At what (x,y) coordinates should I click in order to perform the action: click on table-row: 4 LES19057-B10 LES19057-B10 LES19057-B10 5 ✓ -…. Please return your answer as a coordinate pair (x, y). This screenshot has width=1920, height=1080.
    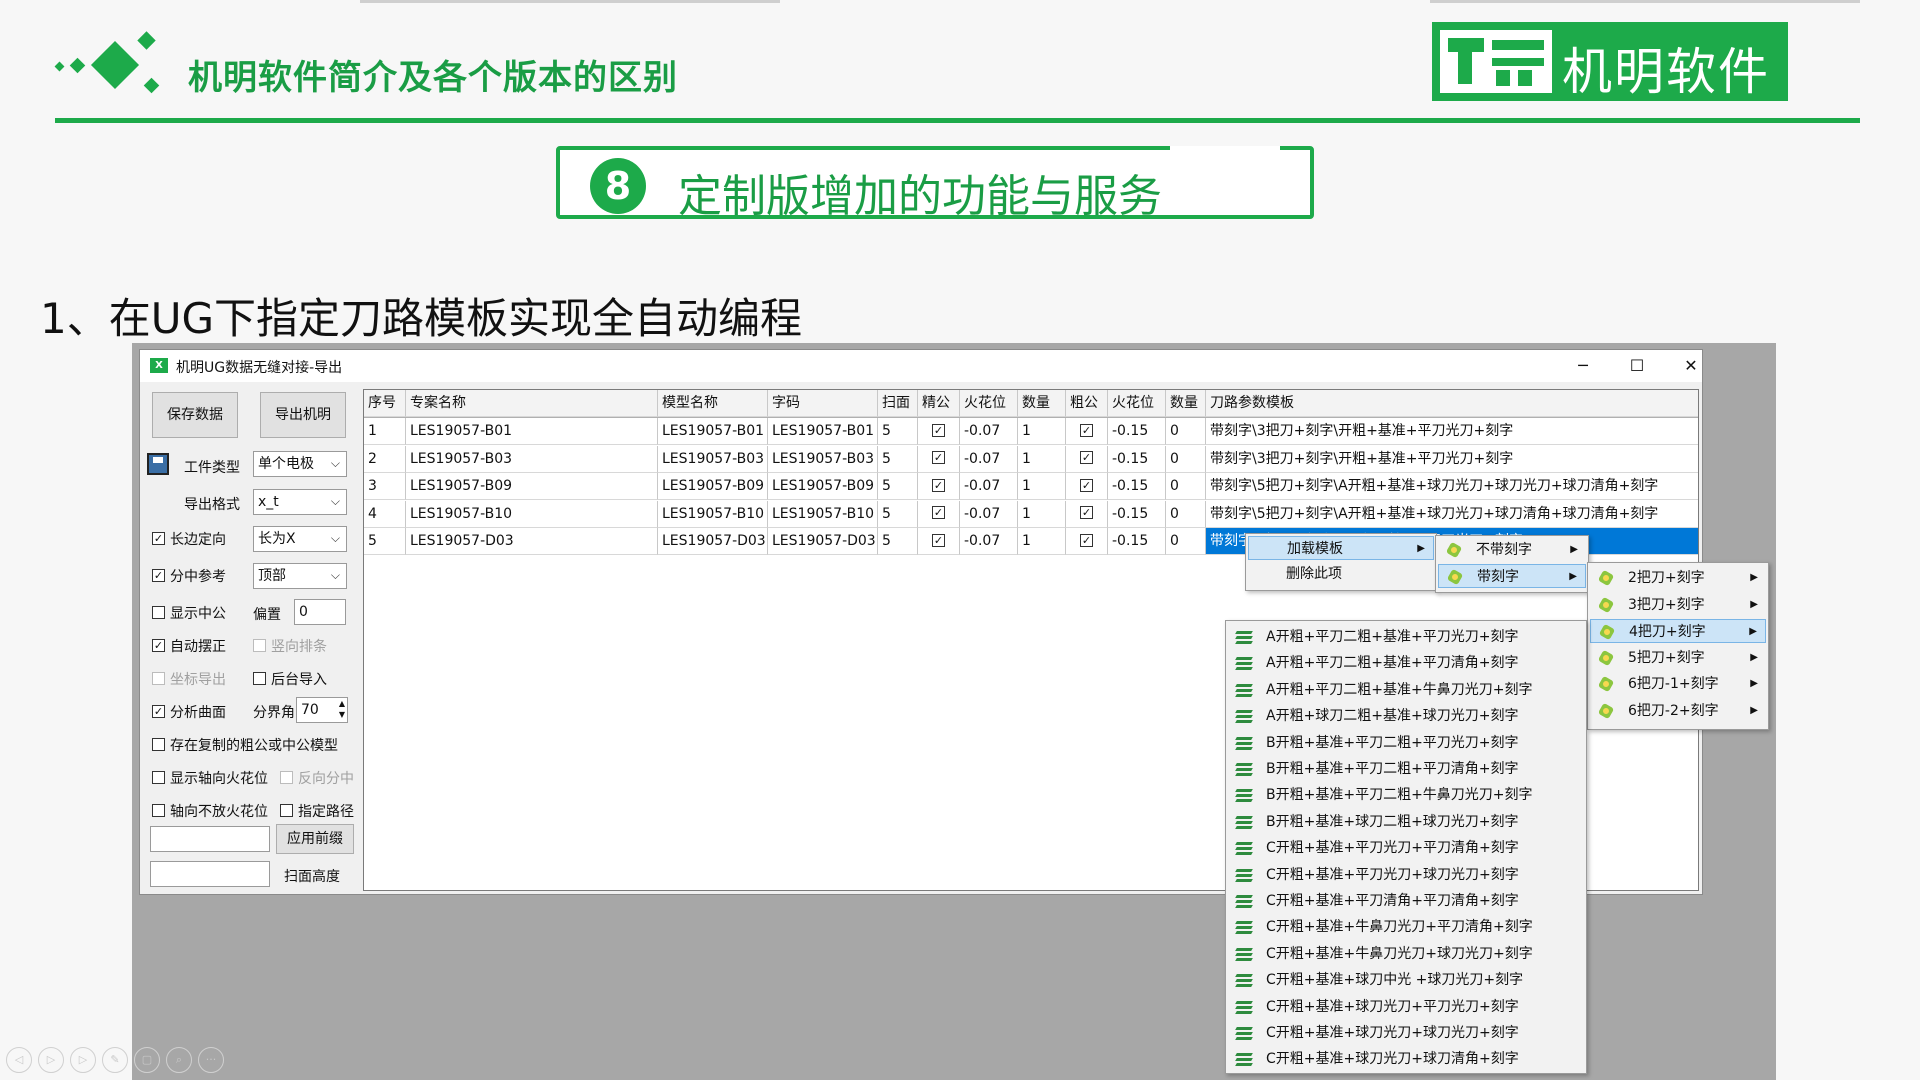
    Looking at the image, I should click on (1031, 514).